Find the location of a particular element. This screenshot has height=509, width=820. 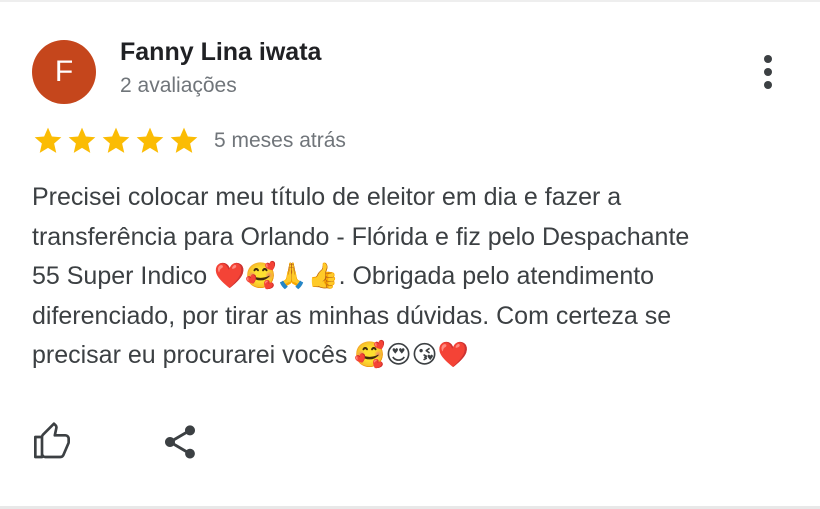

avatar-initial: F is located at coordinates (64, 71).